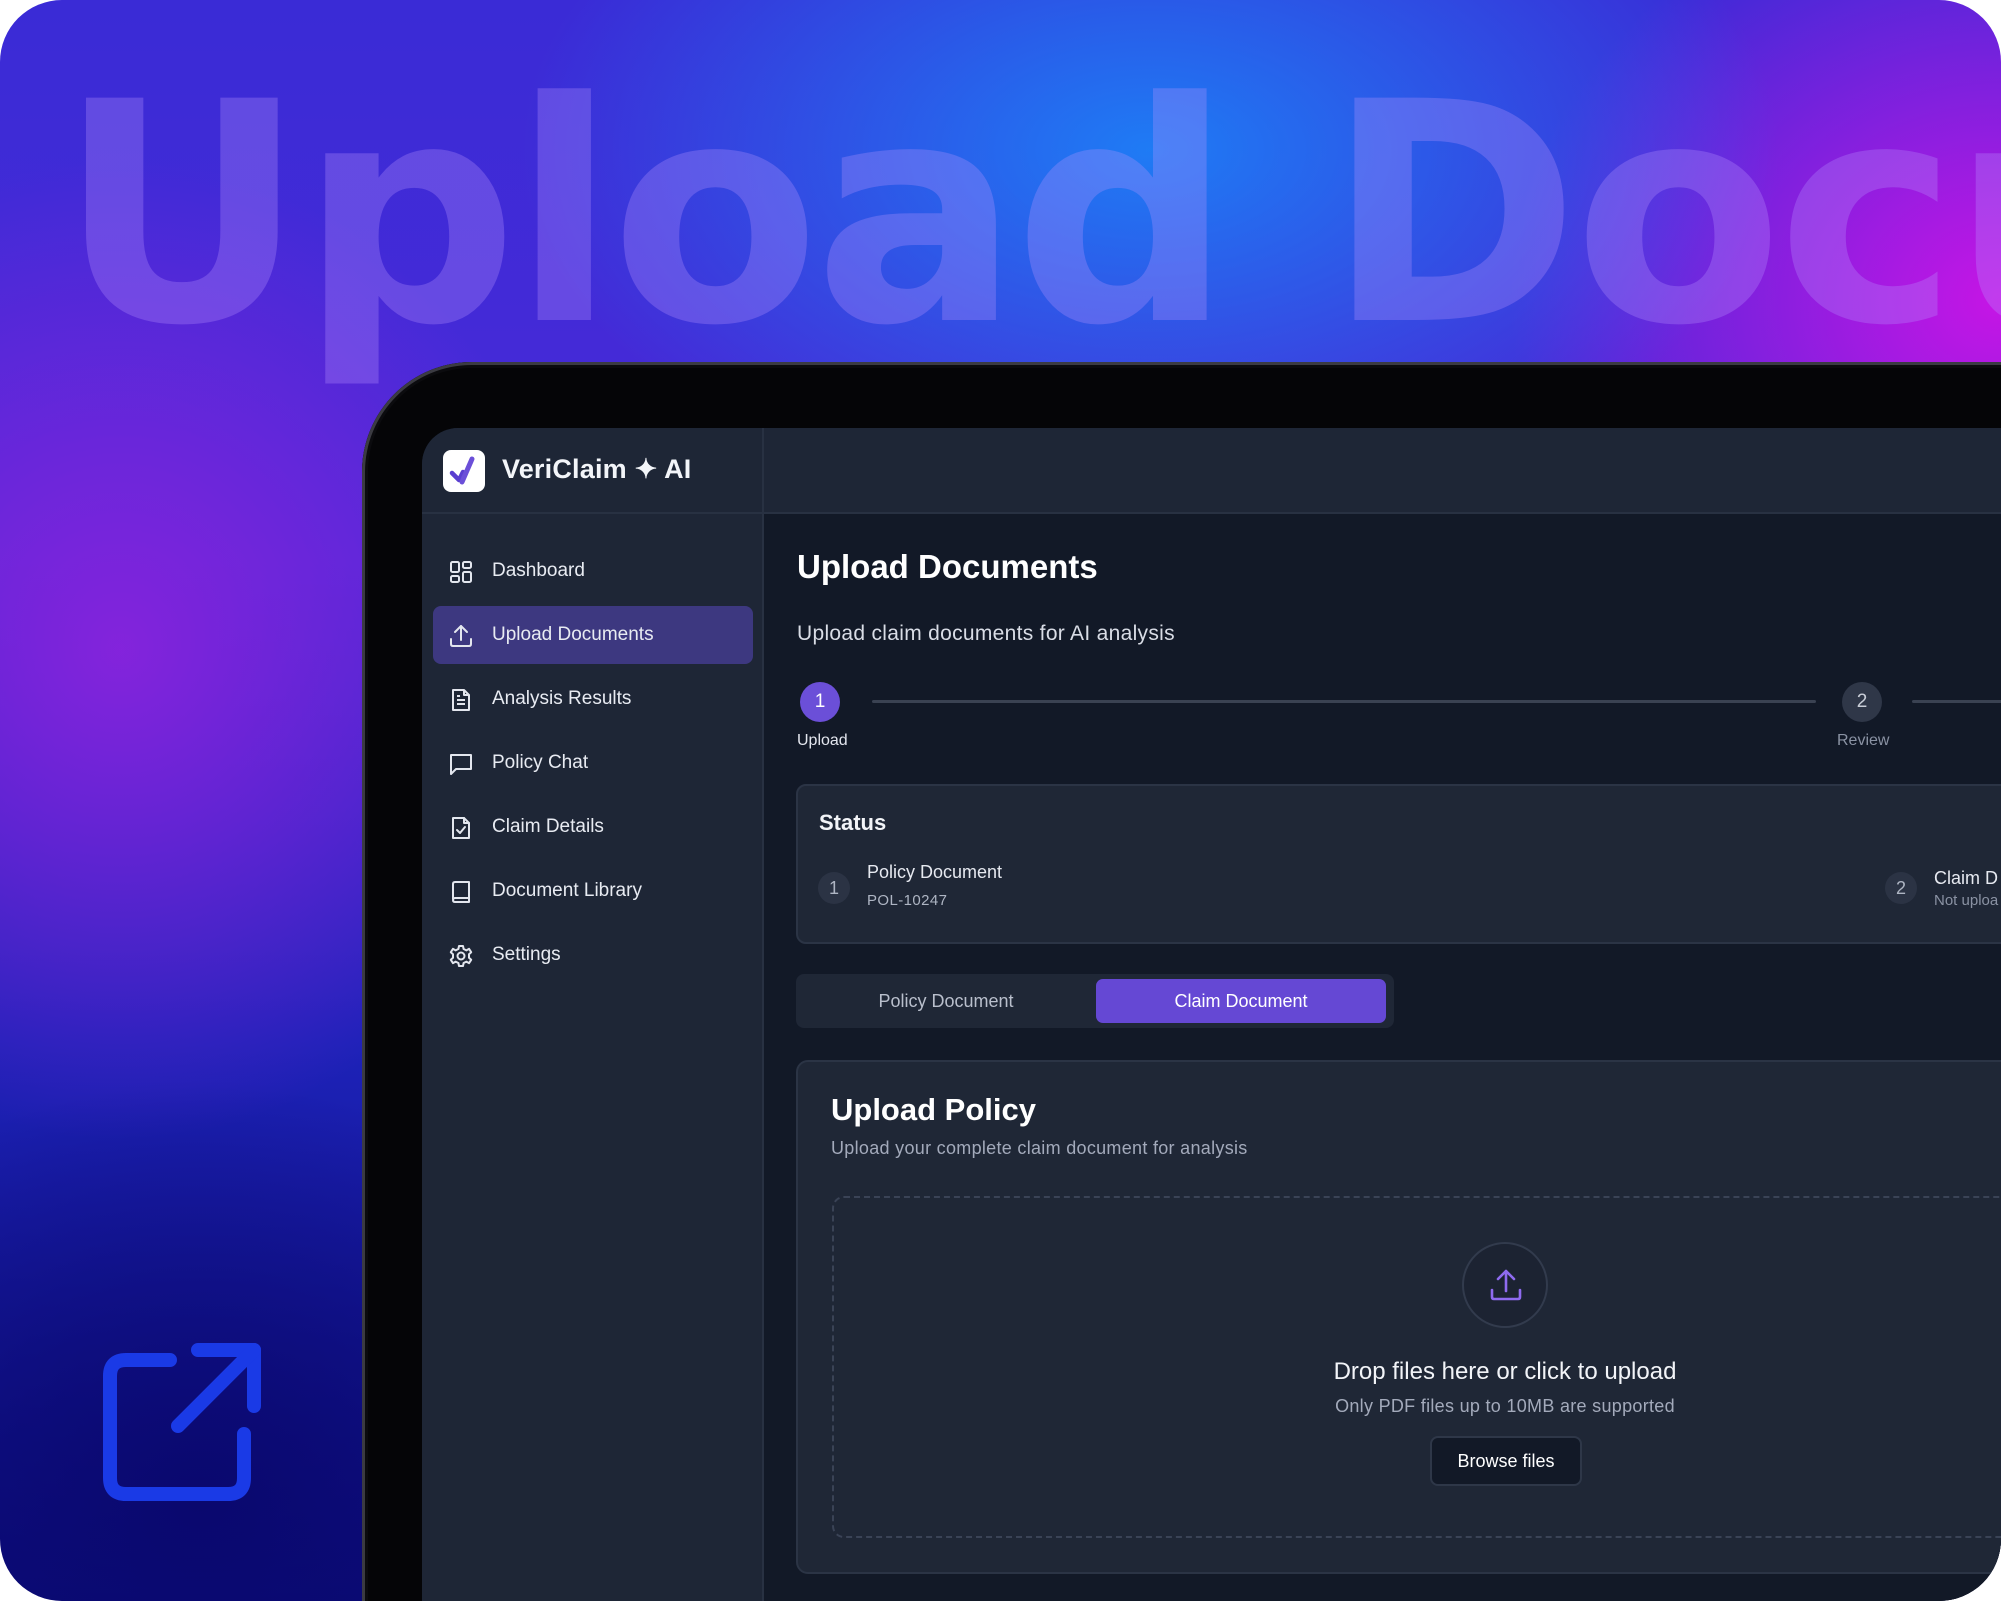 The height and width of the screenshot is (1601, 2001). What do you see at coordinates (1901, 888) in the screenshot?
I see `status-item-number: 2` at bounding box center [1901, 888].